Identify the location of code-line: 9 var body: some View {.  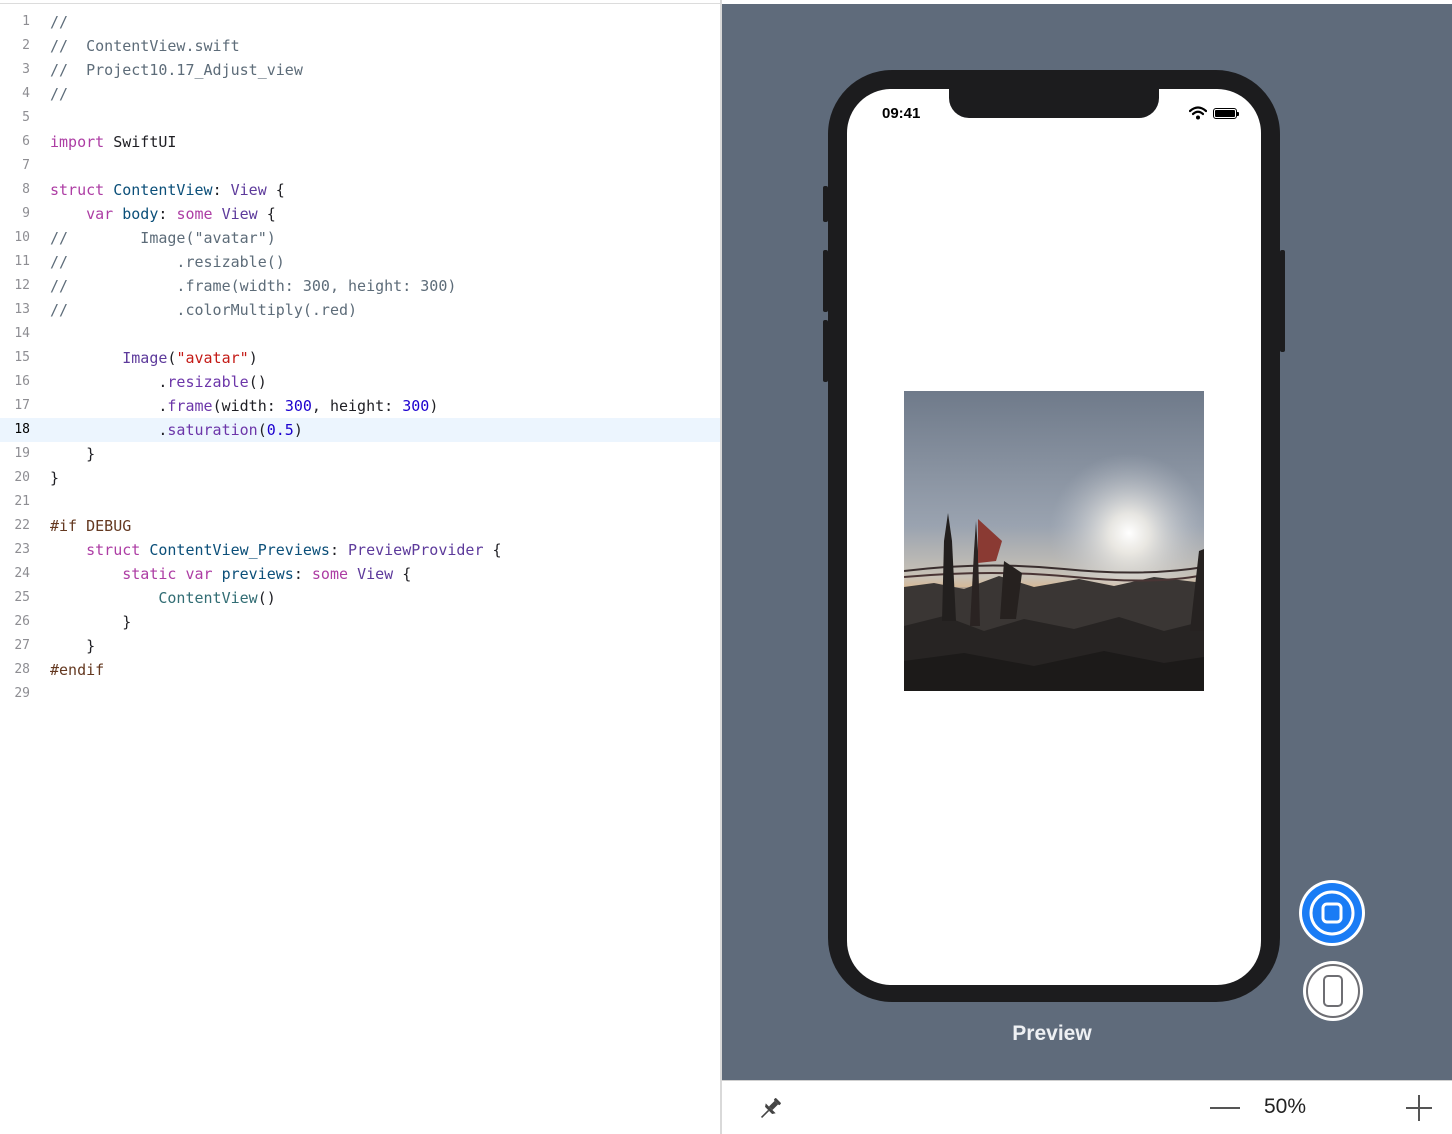
(360, 214).